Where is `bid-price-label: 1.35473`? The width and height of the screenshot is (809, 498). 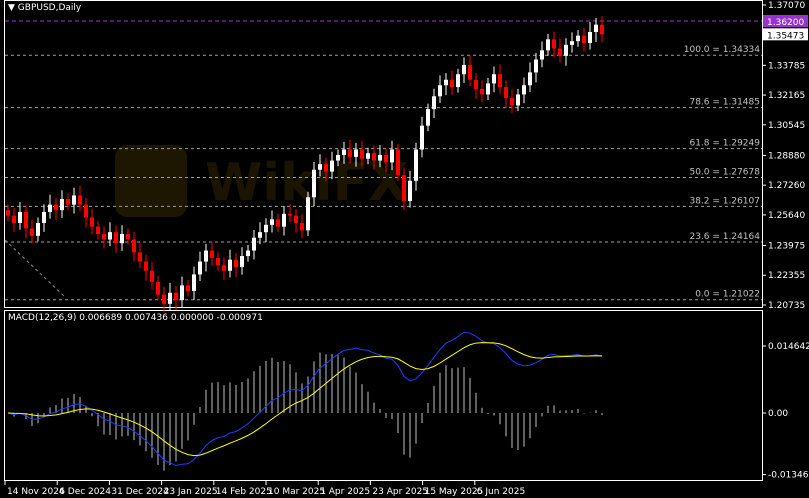
bid-price-label: 1.35473 is located at coordinates (785, 36).